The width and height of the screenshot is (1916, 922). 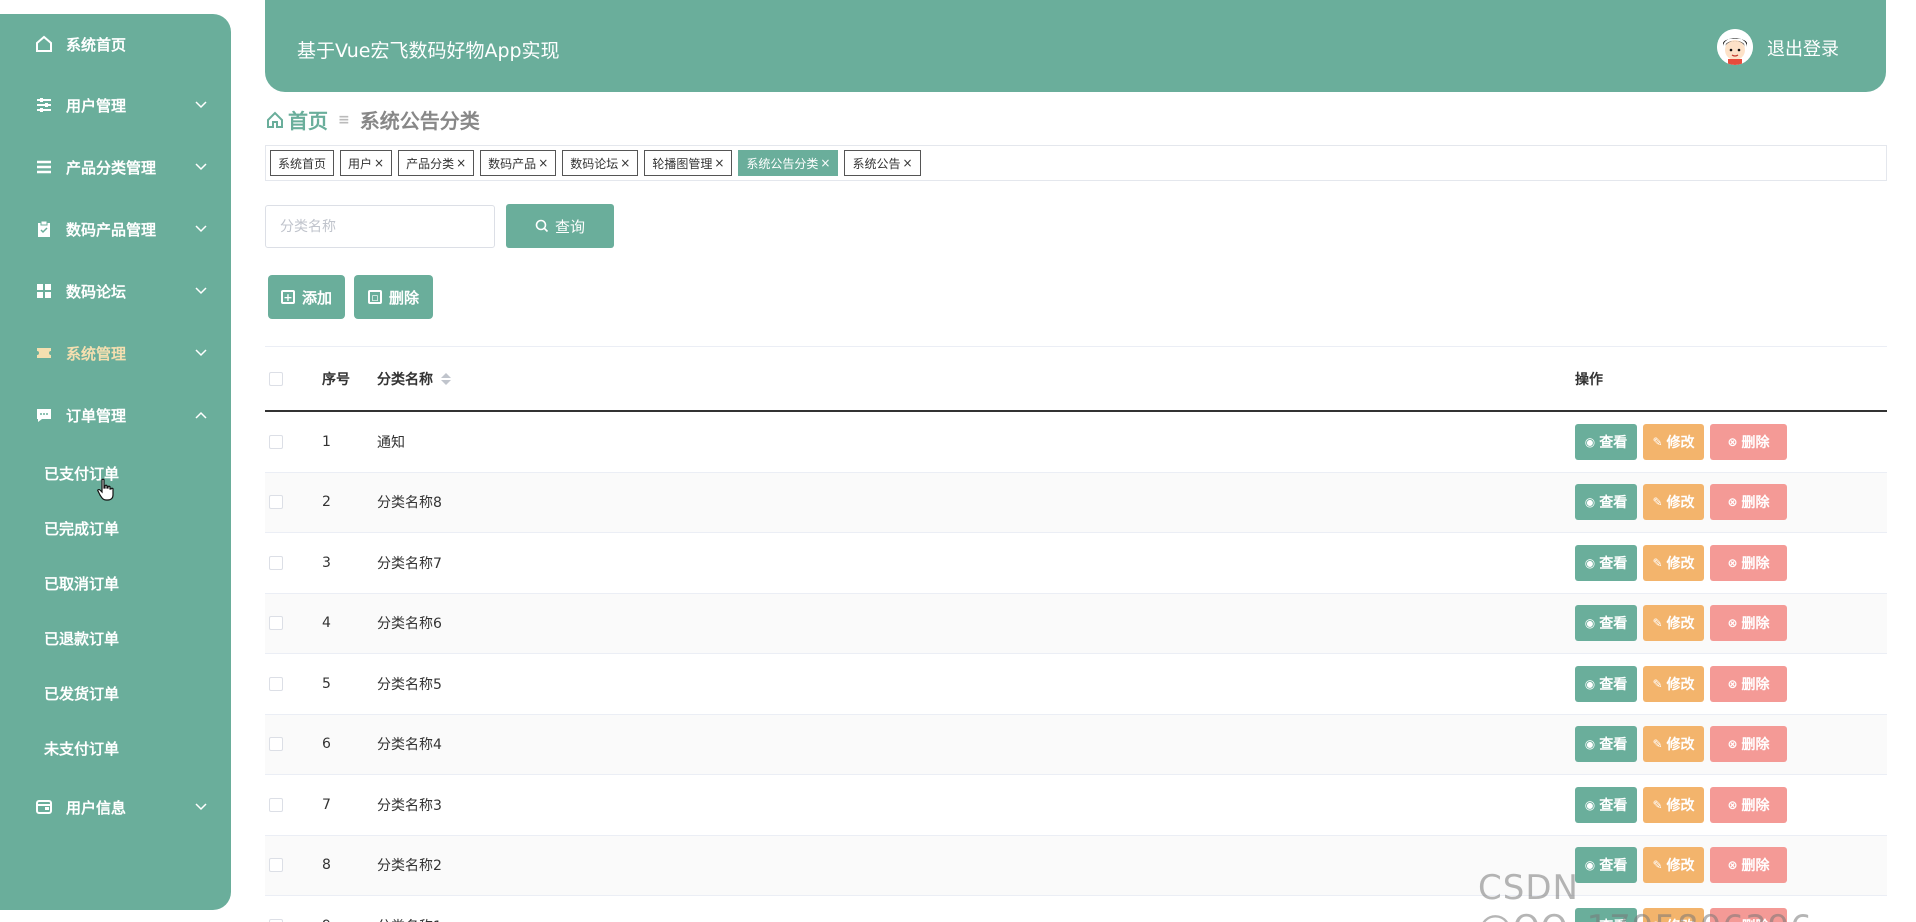 I want to click on sidebar-item-user-mgmt: 用户管理, so click(x=115, y=105).